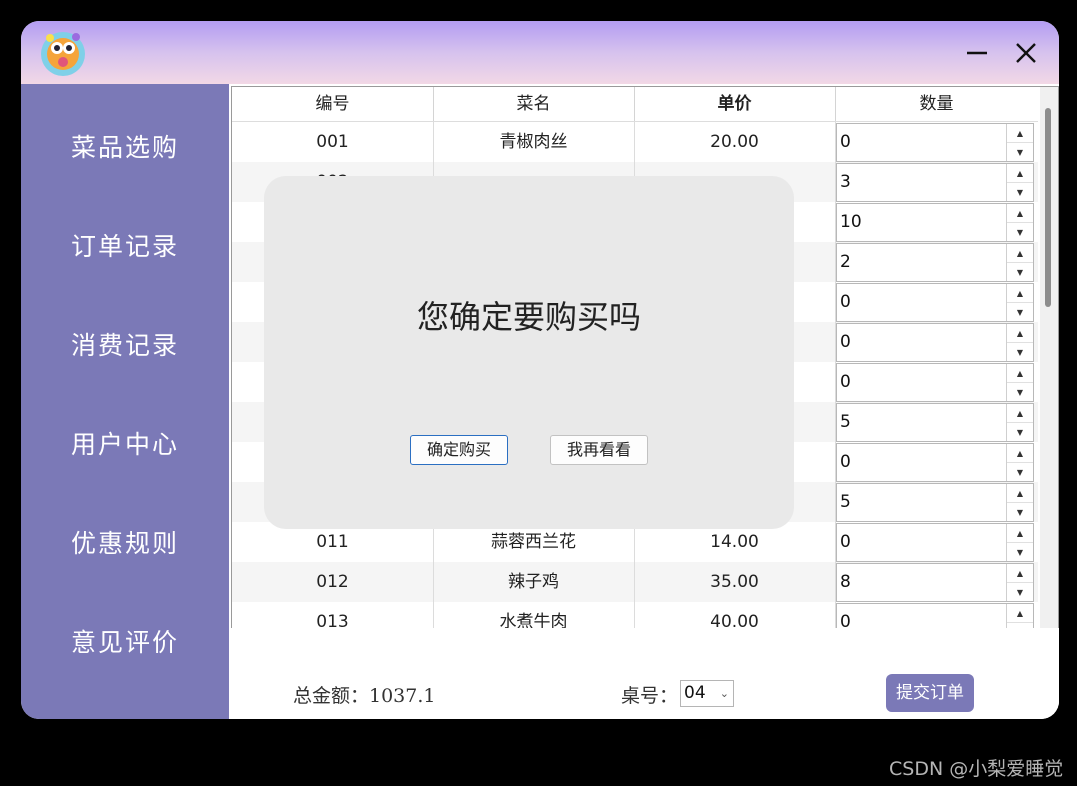 The height and width of the screenshot is (786, 1077). Describe the element at coordinates (333, 582) in the screenshot. I see `cell-id: 012` at that location.